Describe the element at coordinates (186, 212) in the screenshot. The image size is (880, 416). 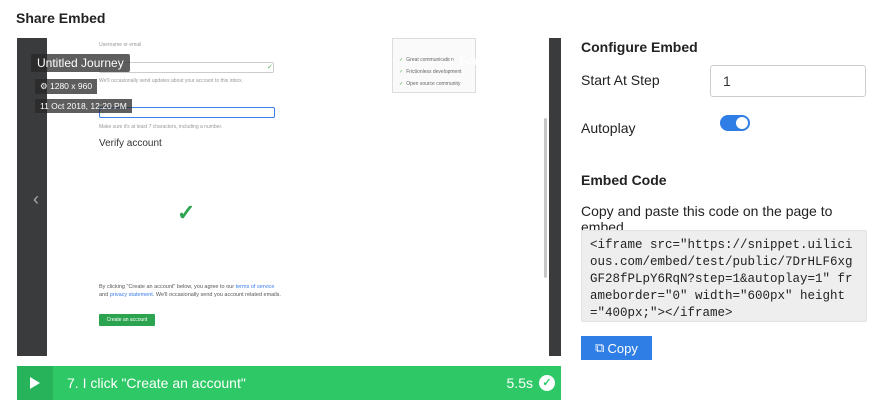
I see `success-check-icon: ✓` at that location.